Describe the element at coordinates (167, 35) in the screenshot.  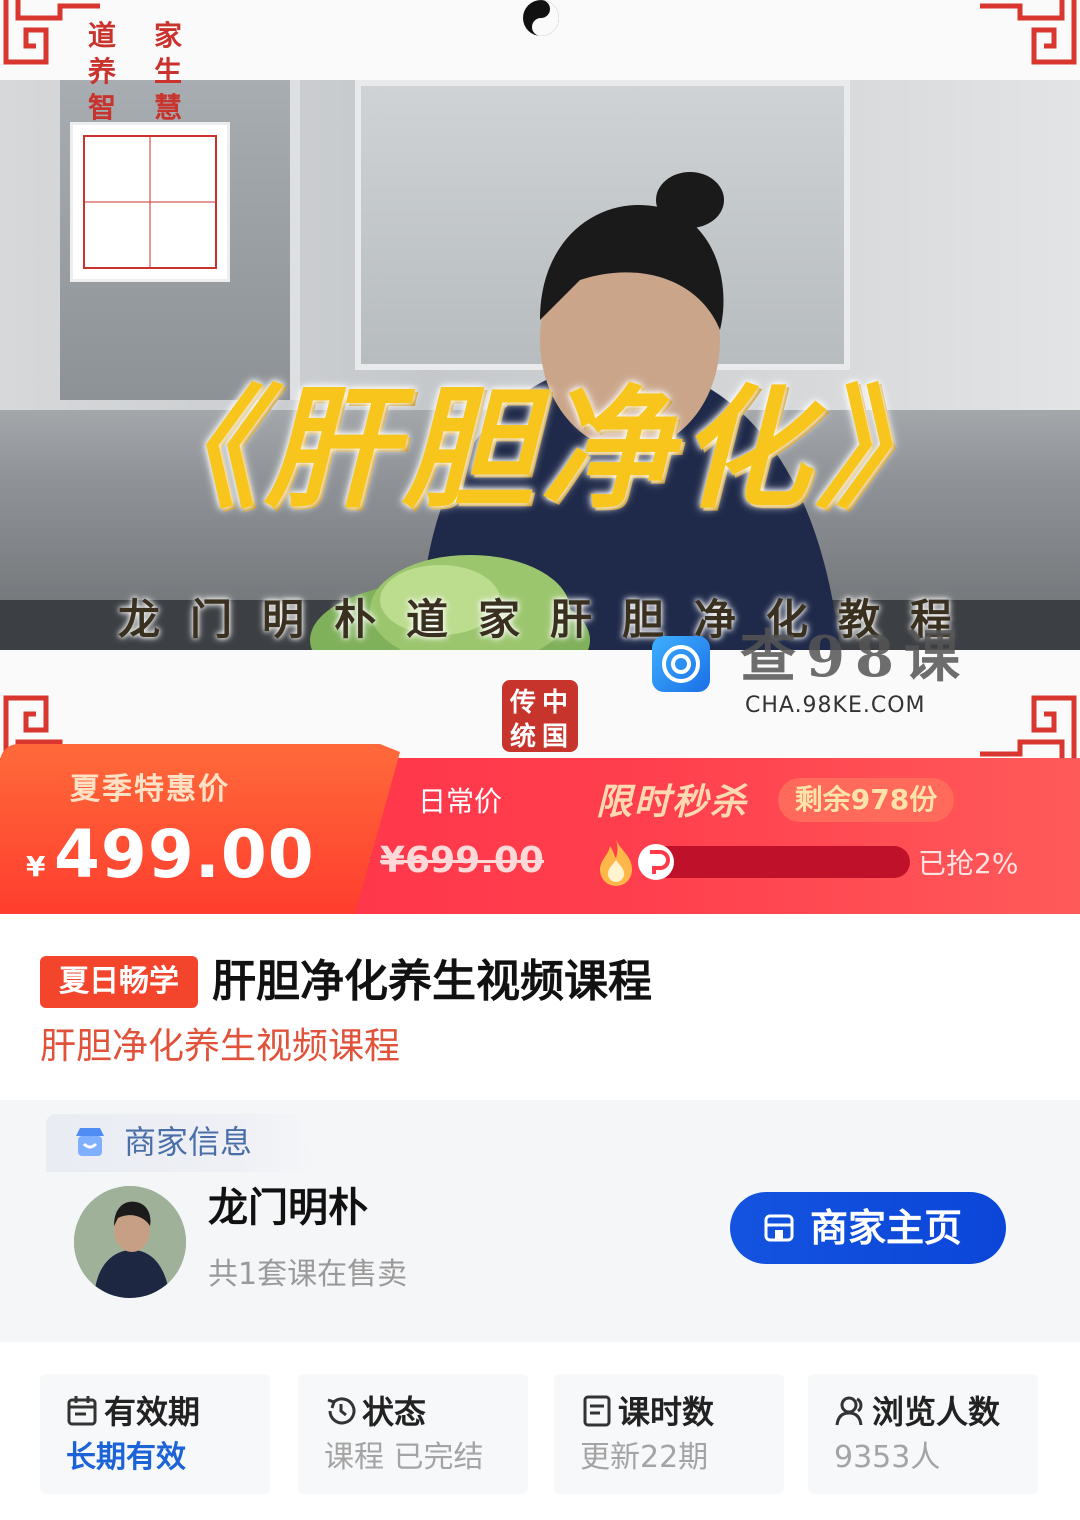
I see `seal-char: 家` at that location.